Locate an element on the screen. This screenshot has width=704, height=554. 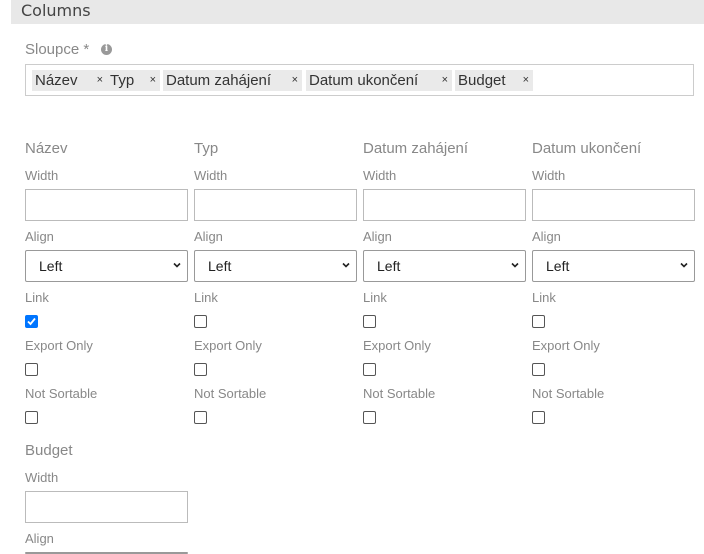
chip-label: Typ is located at coordinates (122, 80).